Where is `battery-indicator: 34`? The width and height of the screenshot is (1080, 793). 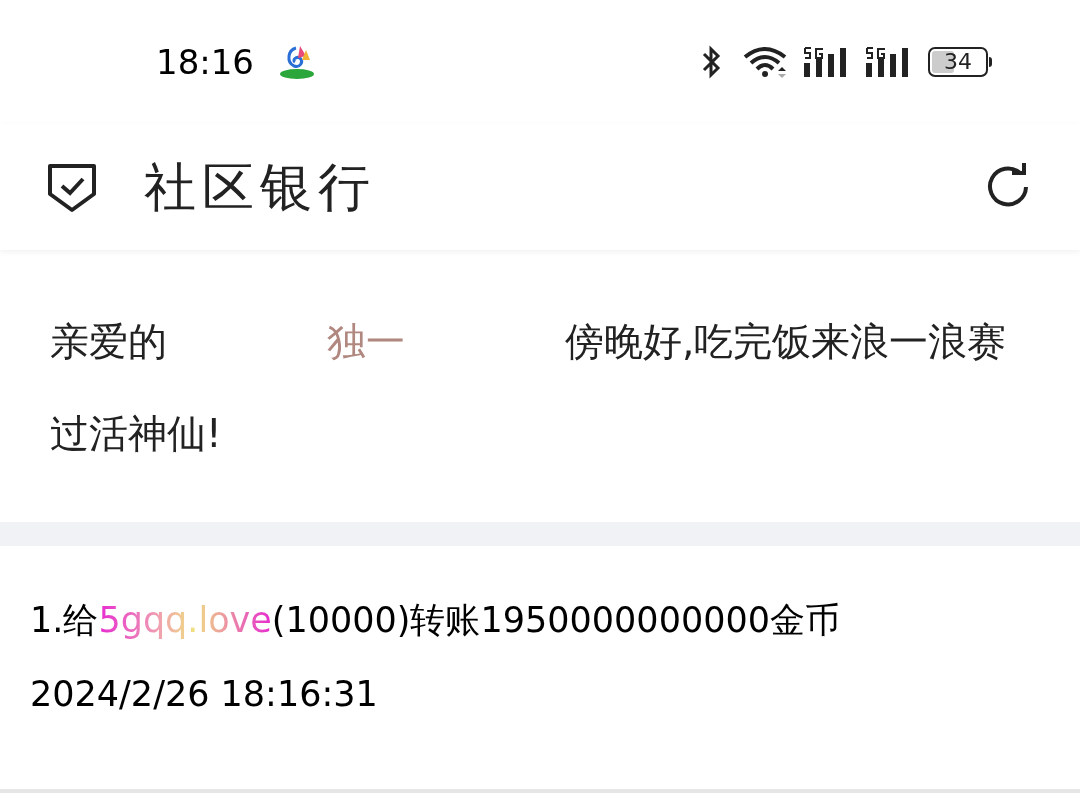 battery-indicator: 34 is located at coordinates (960, 62).